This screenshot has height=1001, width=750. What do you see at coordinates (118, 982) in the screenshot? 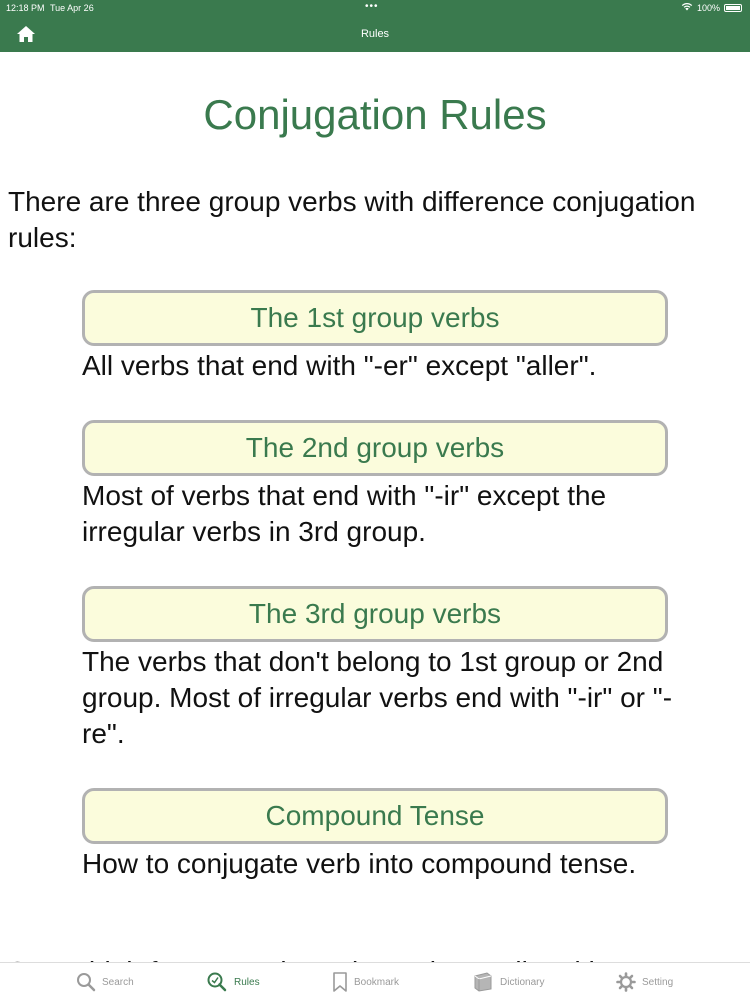
I see `tab-label-search: Search` at bounding box center [118, 982].